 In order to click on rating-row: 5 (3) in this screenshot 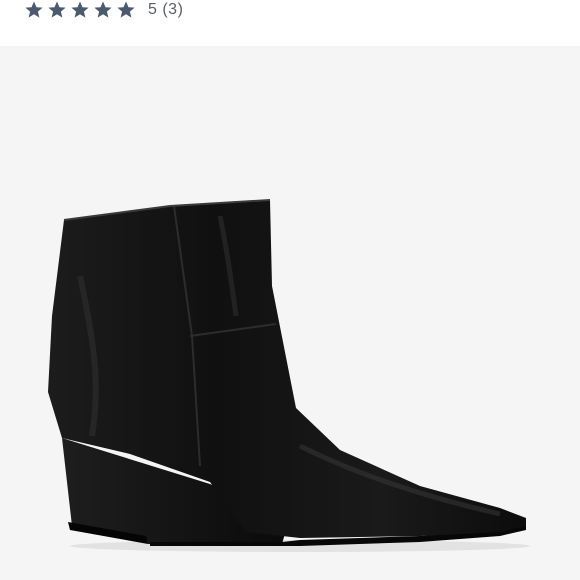, I will do `click(290, 23)`.